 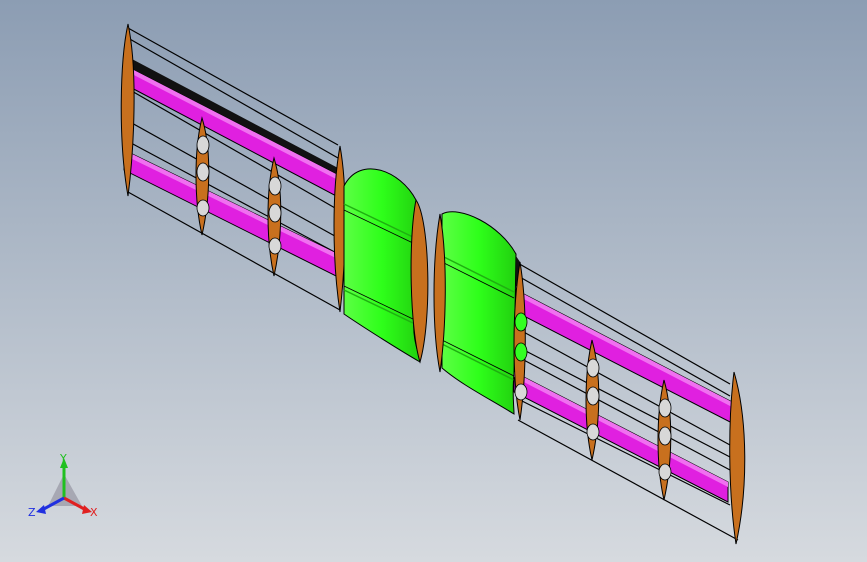 What do you see at coordinates (32, 512) in the screenshot?
I see `z-axis-label: Z` at bounding box center [32, 512].